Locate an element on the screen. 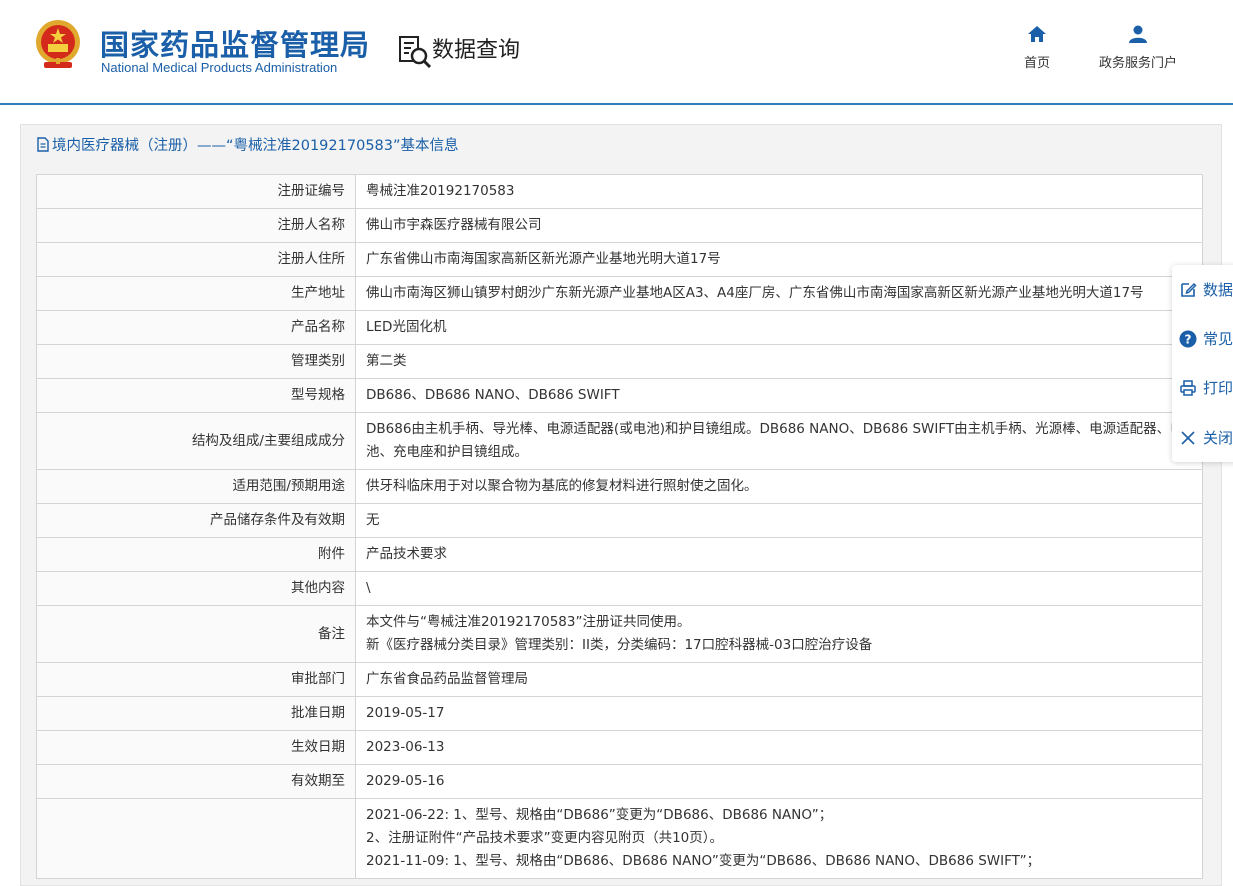 The width and height of the screenshot is (1233, 886). row-label is located at coordinates (196, 838).